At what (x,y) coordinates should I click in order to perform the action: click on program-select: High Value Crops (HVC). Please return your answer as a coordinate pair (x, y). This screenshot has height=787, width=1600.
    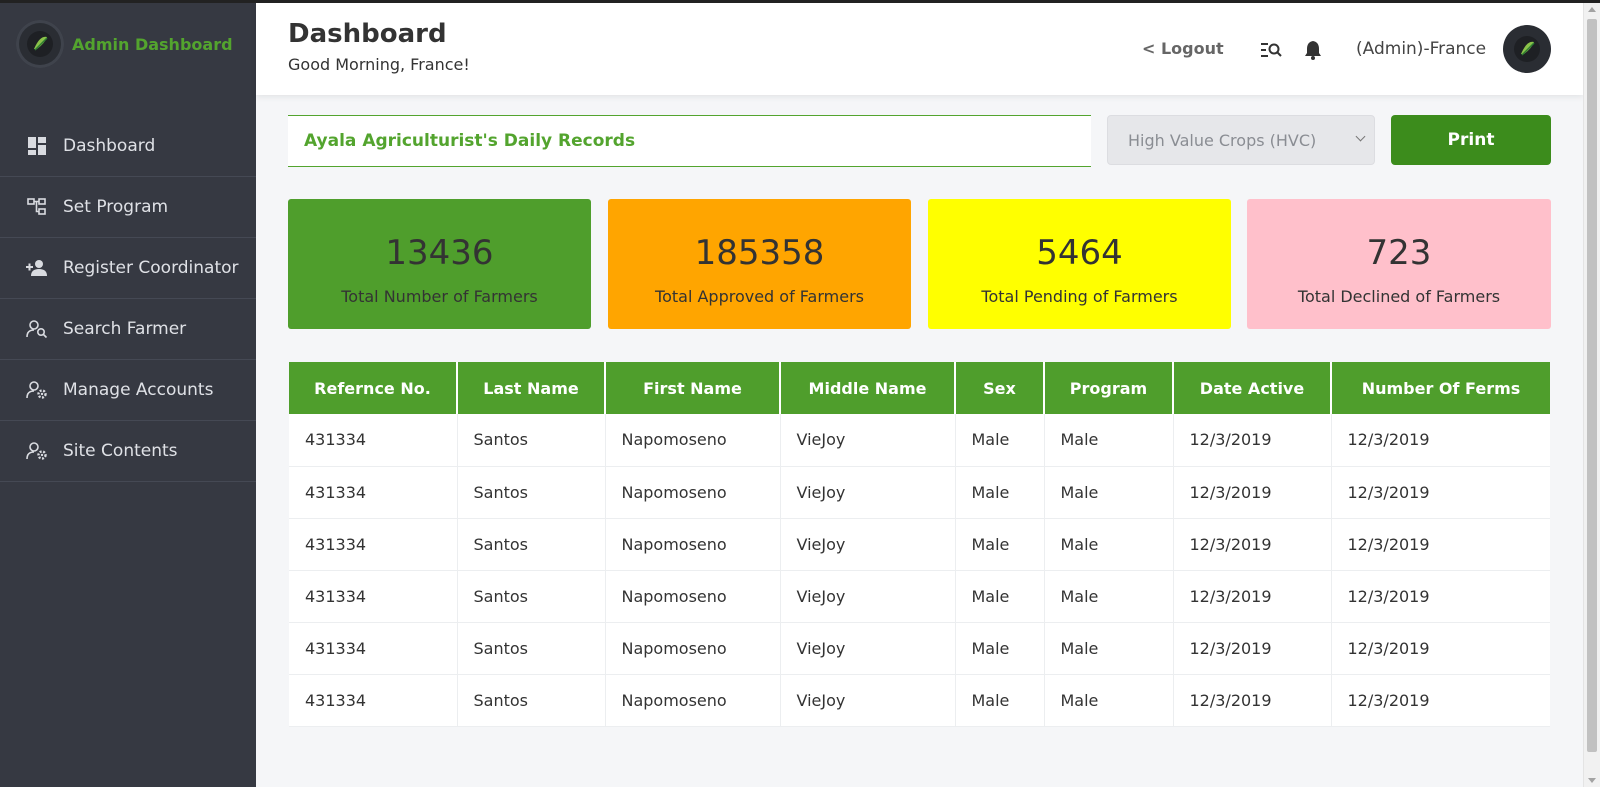
    Looking at the image, I should click on (1241, 140).